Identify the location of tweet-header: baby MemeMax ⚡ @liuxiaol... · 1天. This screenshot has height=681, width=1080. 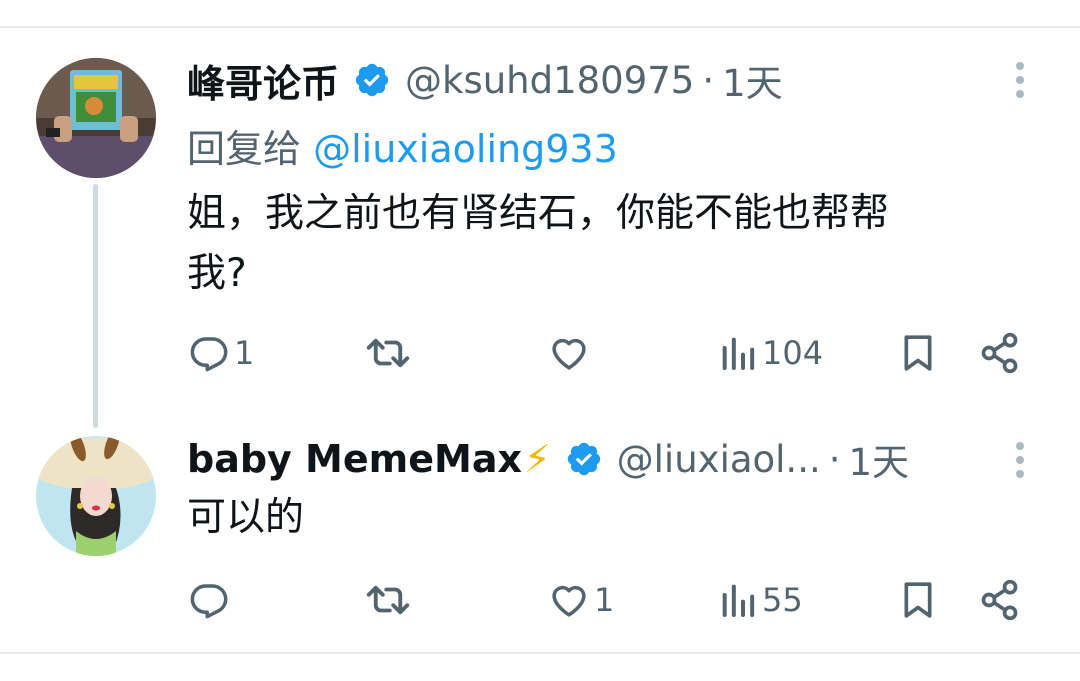
(548, 459).